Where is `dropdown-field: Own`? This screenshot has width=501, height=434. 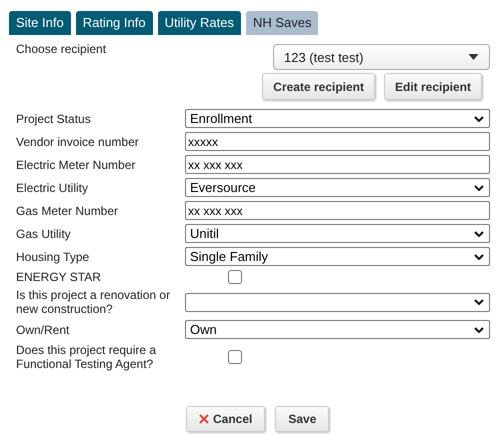
dropdown-field: Own is located at coordinates (337, 329).